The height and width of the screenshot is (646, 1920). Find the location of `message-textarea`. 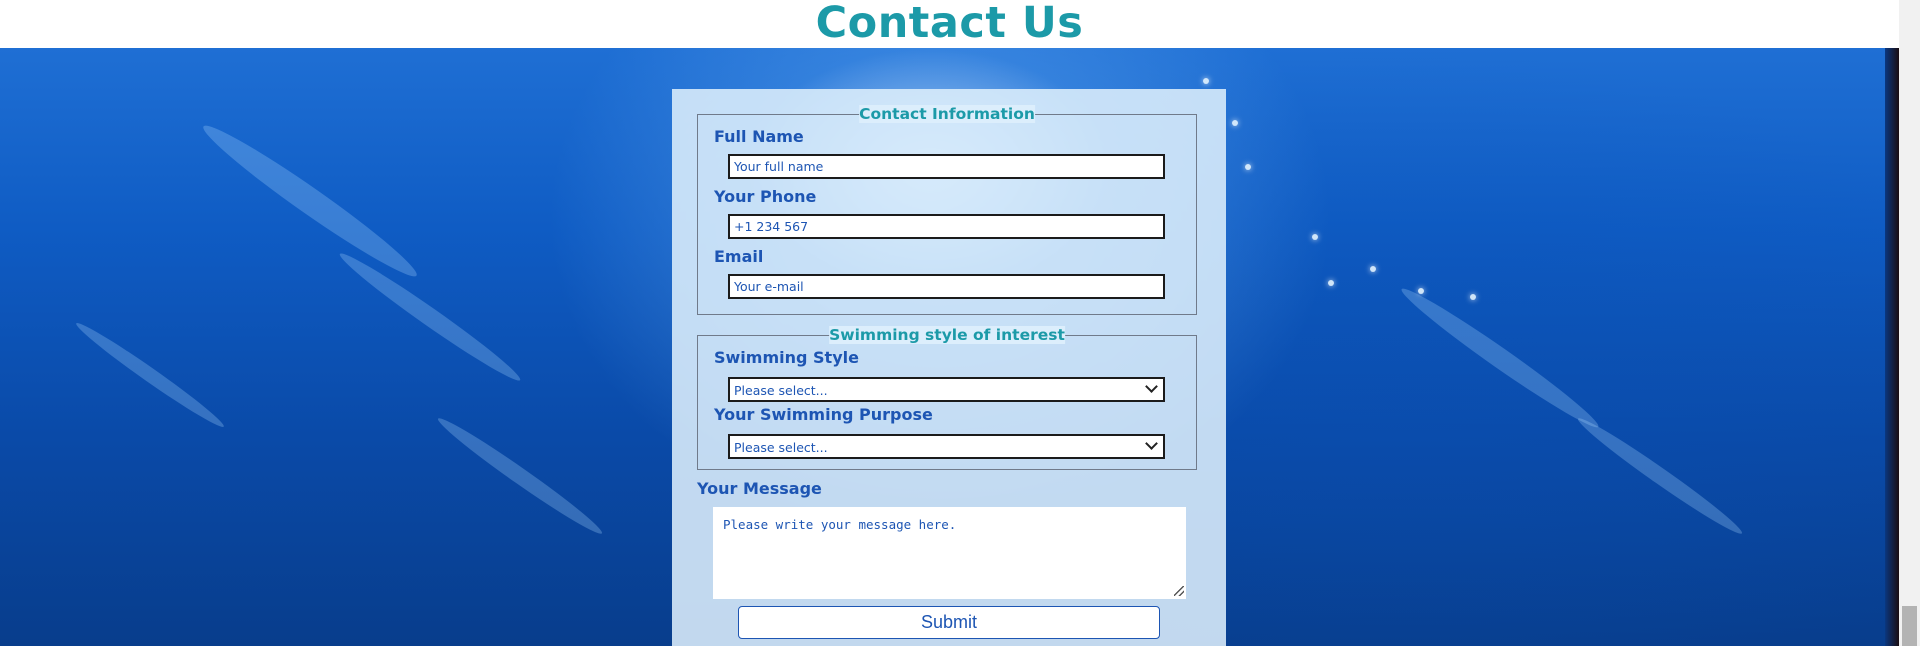

message-textarea is located at coordinates (949, 553).